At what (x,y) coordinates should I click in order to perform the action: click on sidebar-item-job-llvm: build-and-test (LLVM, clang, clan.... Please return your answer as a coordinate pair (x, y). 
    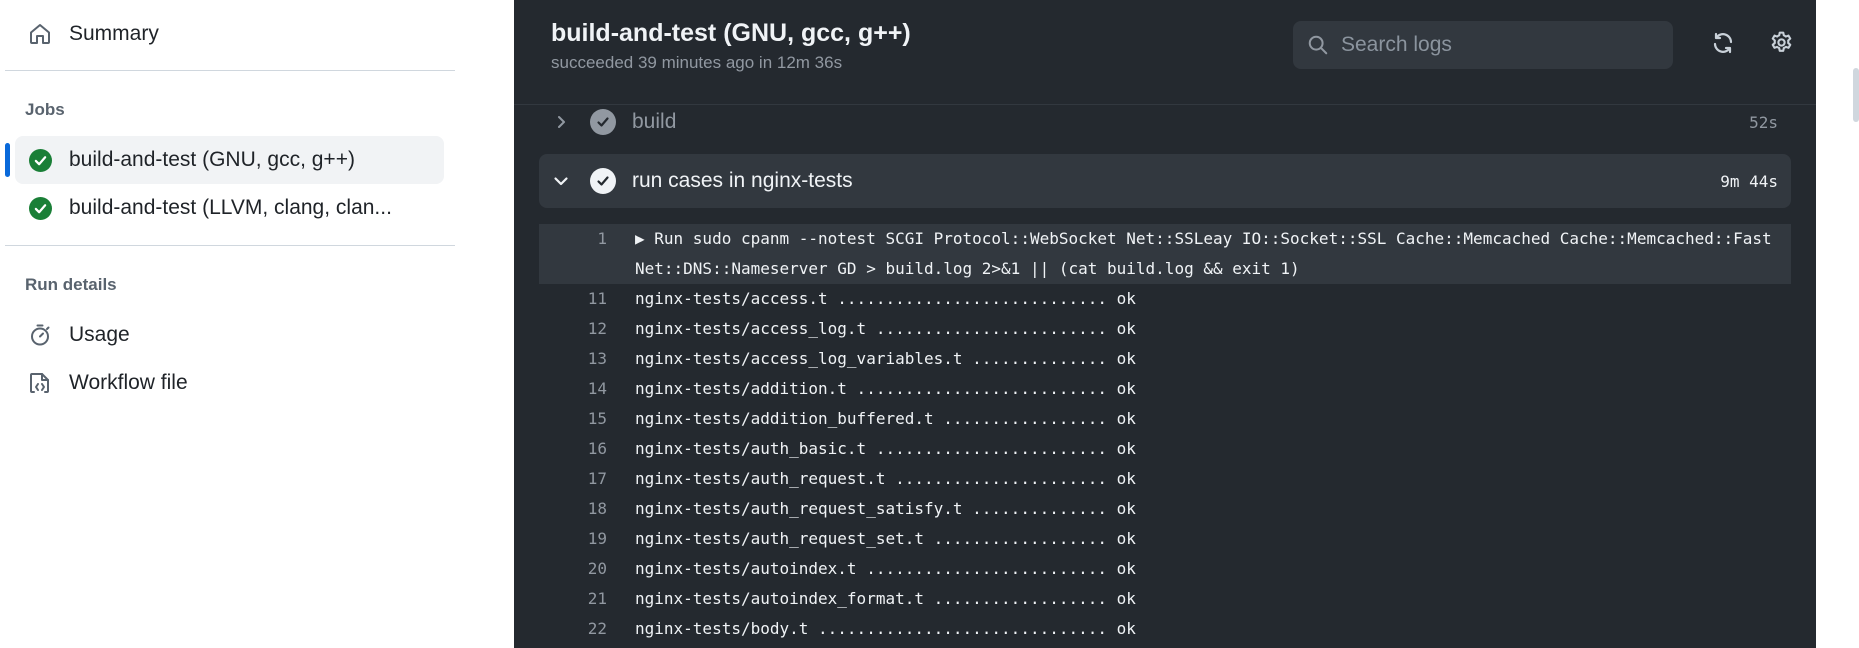
    Looking at the image, I should click on (229, 208).